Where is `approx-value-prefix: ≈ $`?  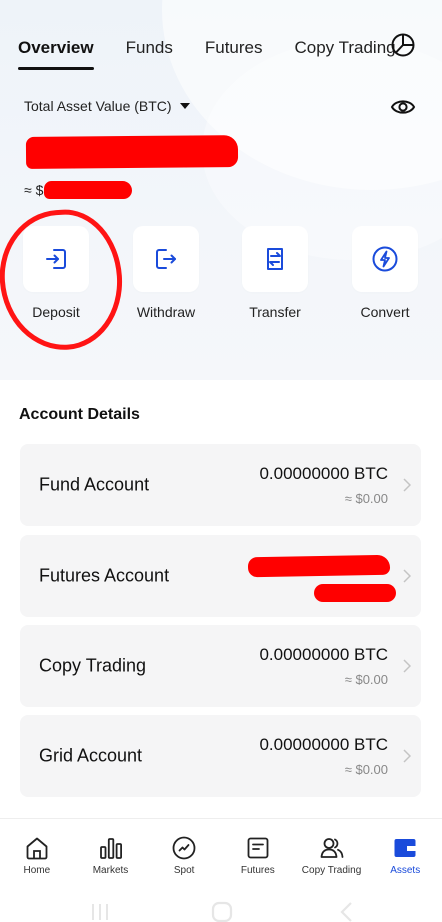 approx-value-prefix: ≈ $ is located at coordinates (34, 190).